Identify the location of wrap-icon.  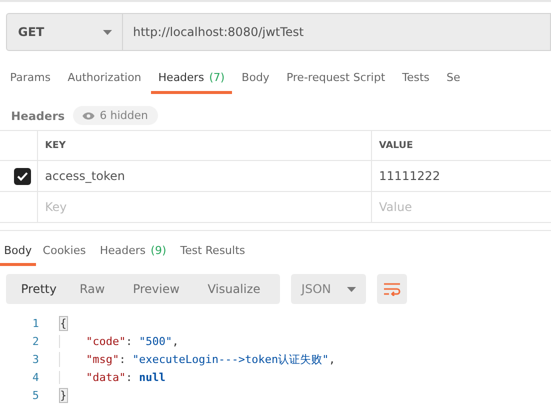
(392, 289).